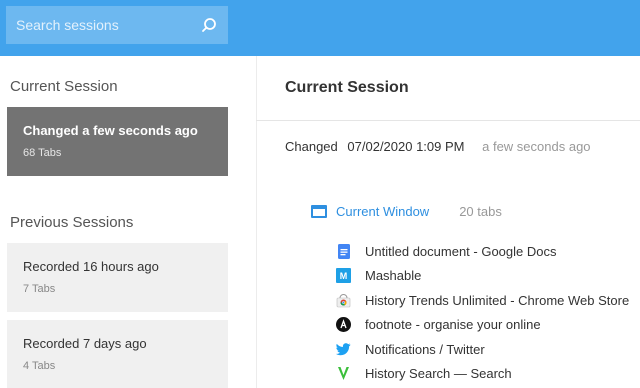  What do you see at coordinates (448, 120) in the screenshot?
I see `header-divider` at bounding box center [448, 120].